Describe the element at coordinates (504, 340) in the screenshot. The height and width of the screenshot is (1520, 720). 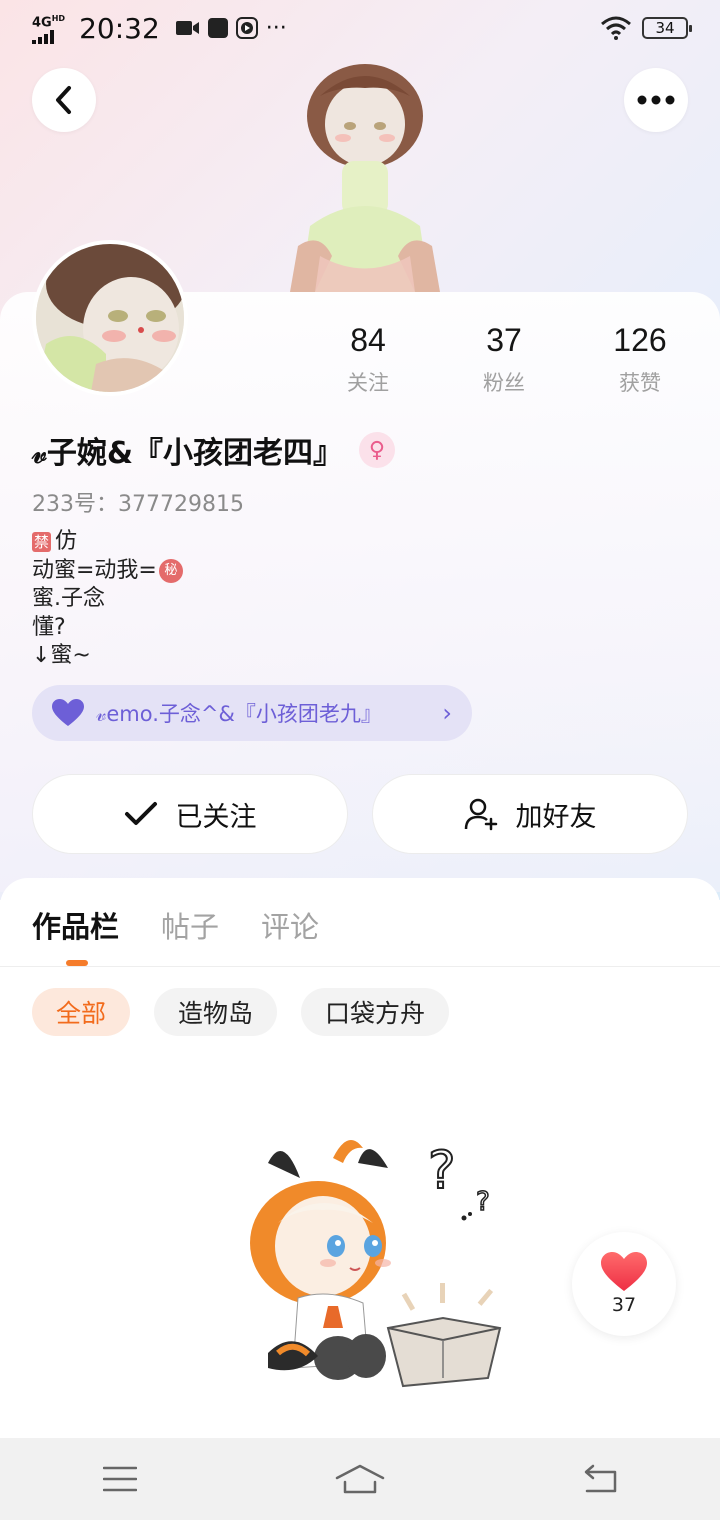
I see `stat-value: 37` at that location.